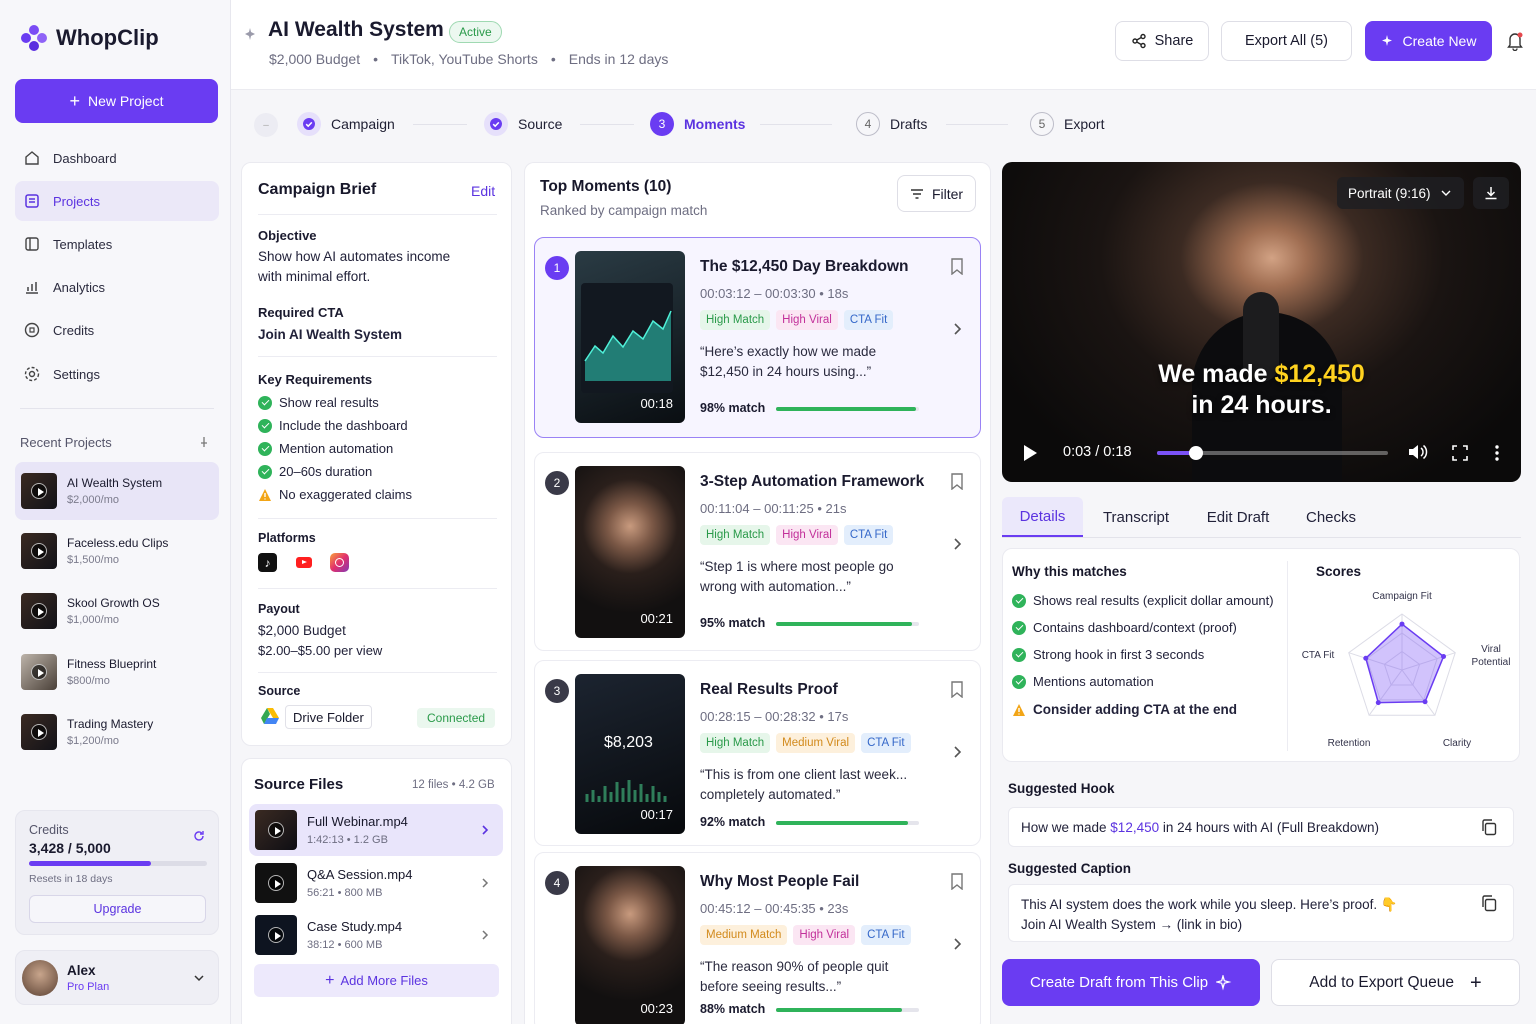 The image size is (1536, 1024). What do you see at coordinates (117, 977) in the screenshot?
I see `user-menu: Alex Pro Plan` at bounding box center [117, 977].